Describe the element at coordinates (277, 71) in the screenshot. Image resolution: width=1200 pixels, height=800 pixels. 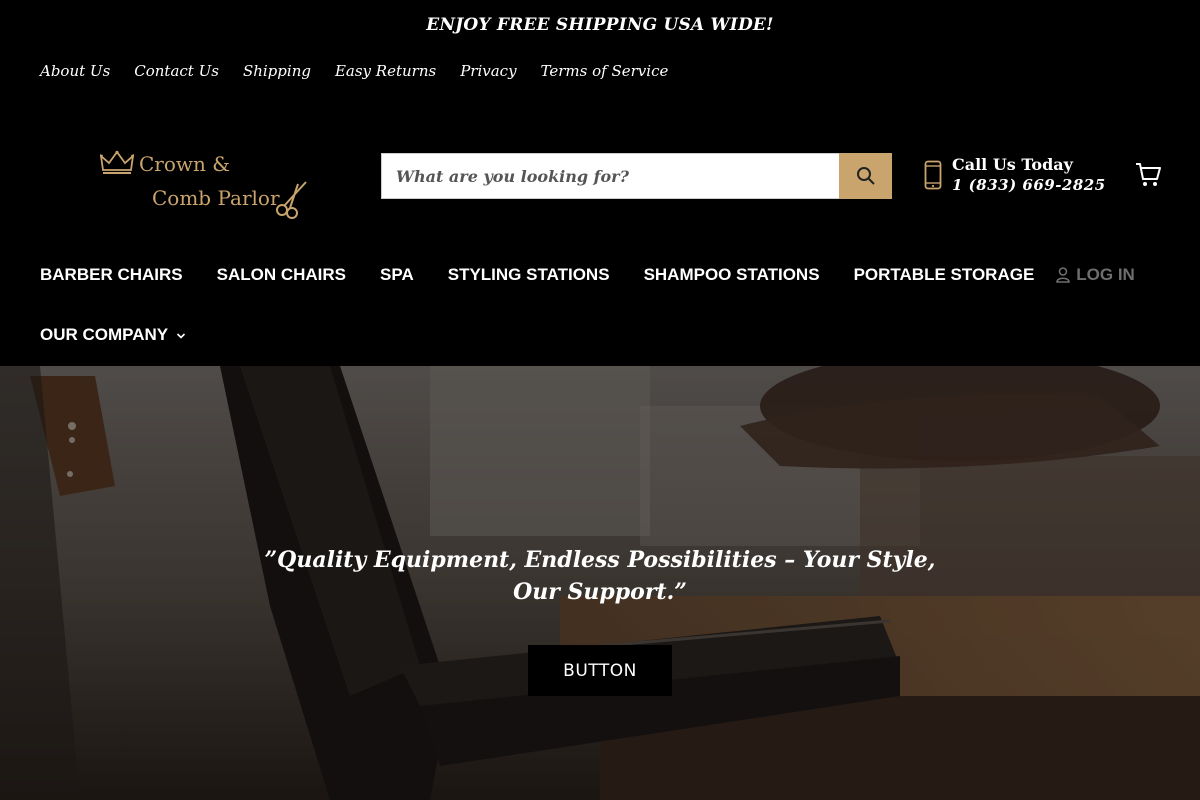
I see `utility-link-shipping: Shipping` at that location.